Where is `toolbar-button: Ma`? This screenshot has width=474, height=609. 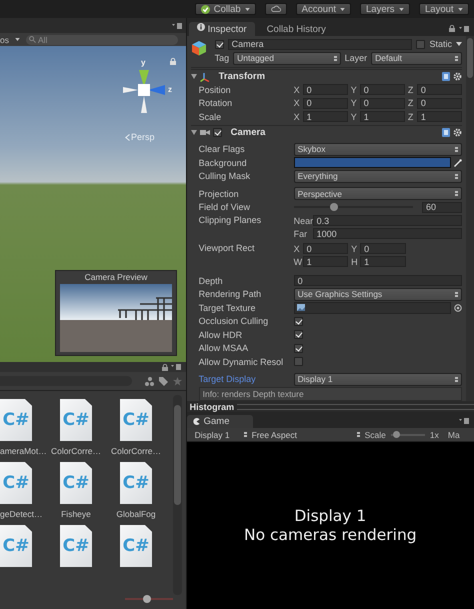
toolbar-button: Ma is located at coordinates (454, 435).